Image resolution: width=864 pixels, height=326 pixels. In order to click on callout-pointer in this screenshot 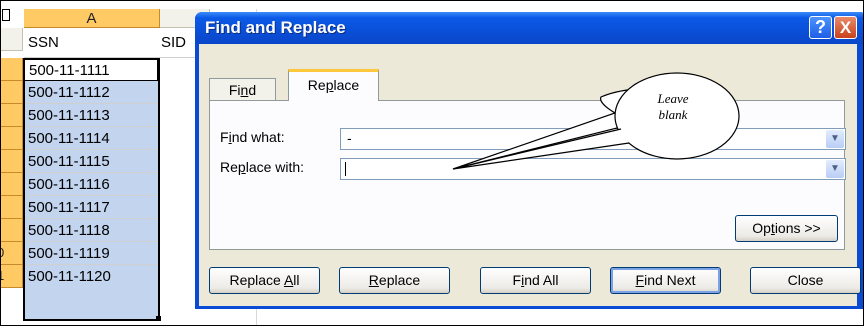, I will do `click(541, 149)`.